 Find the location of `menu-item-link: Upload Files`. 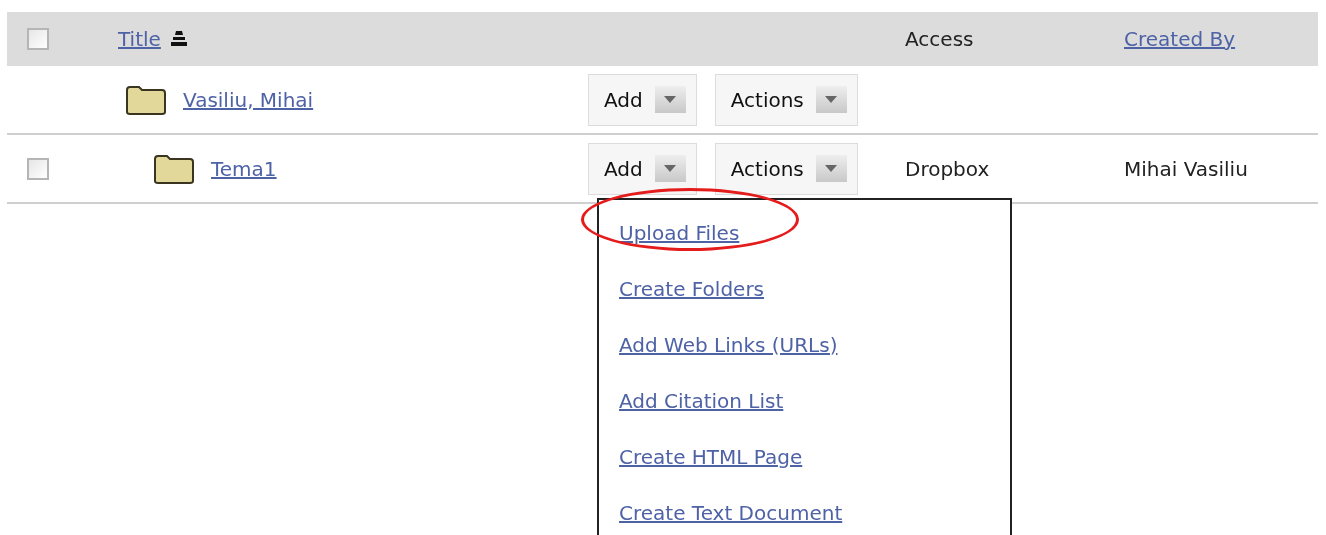

menu-item-link: Upload Files is located at coordinates (679, 232).